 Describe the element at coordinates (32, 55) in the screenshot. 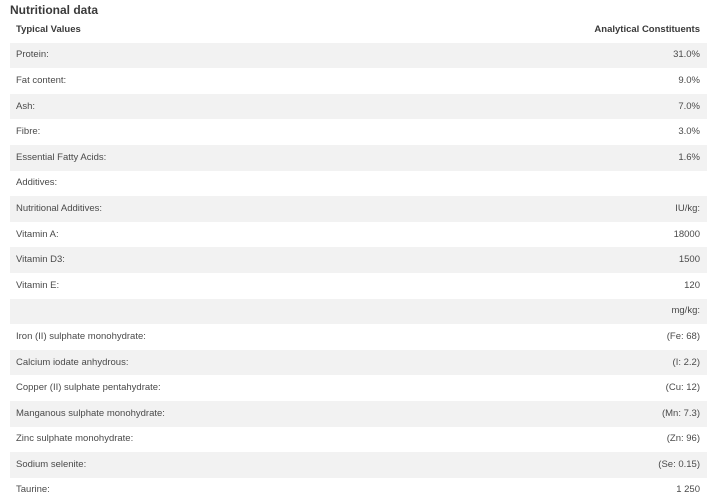

I see `row-label: Protein:` at that location.